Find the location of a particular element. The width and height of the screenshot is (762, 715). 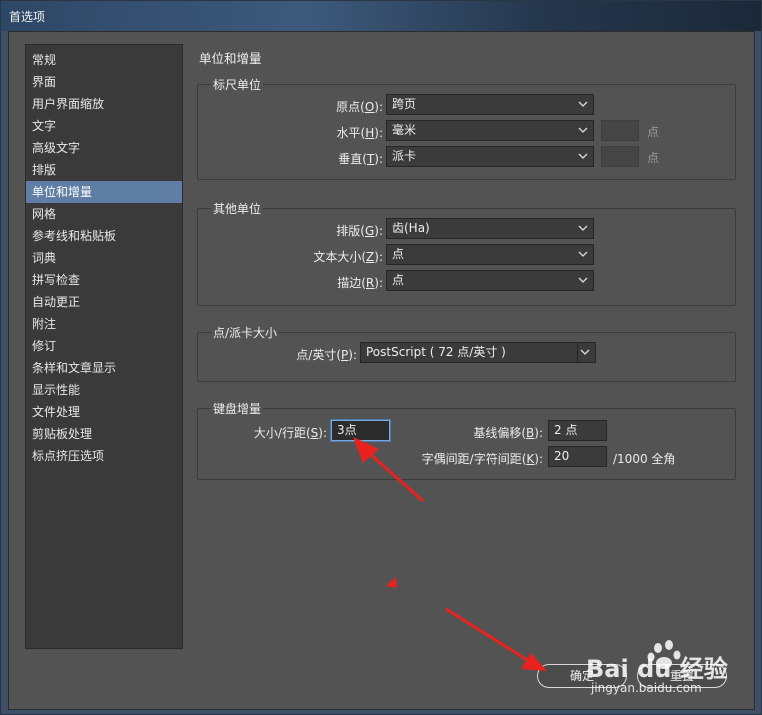

vertical-unit: 点 is located at coordinates (653, 158).